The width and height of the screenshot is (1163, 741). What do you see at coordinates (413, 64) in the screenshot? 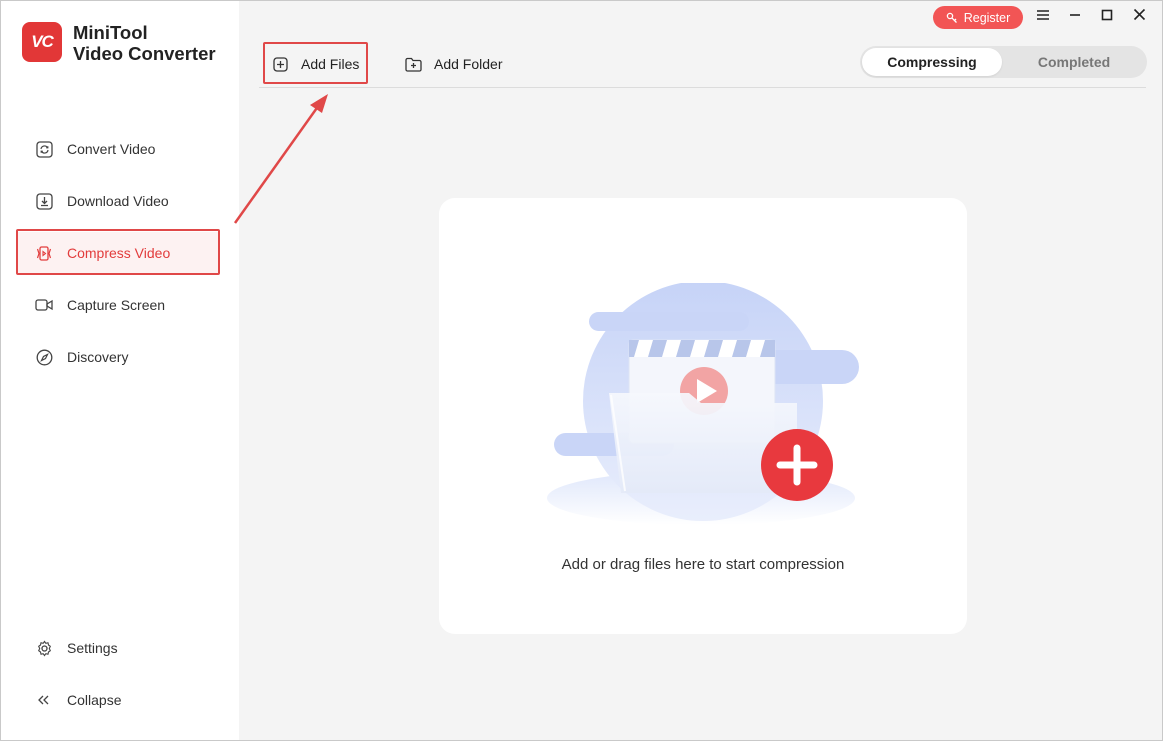
I see `folder-plus-icon` at bounding box center [413, 64].